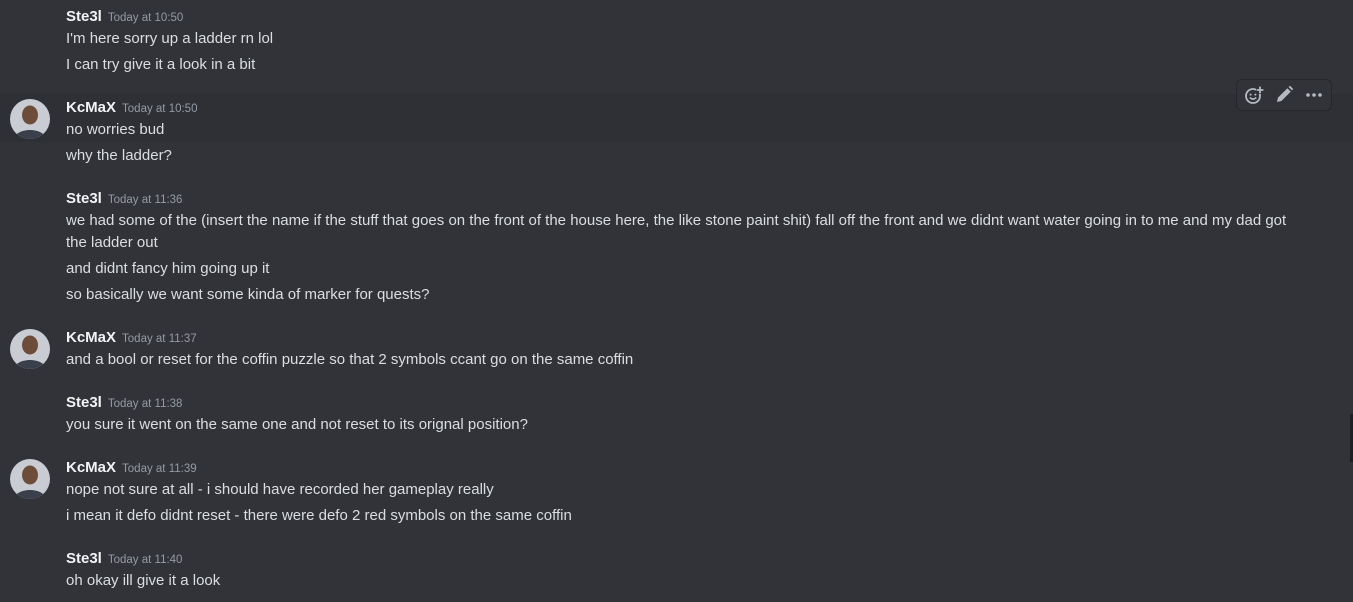 The image size is (1353, 602). I want to click on message-actions-toolbar, so click(1284, 95).